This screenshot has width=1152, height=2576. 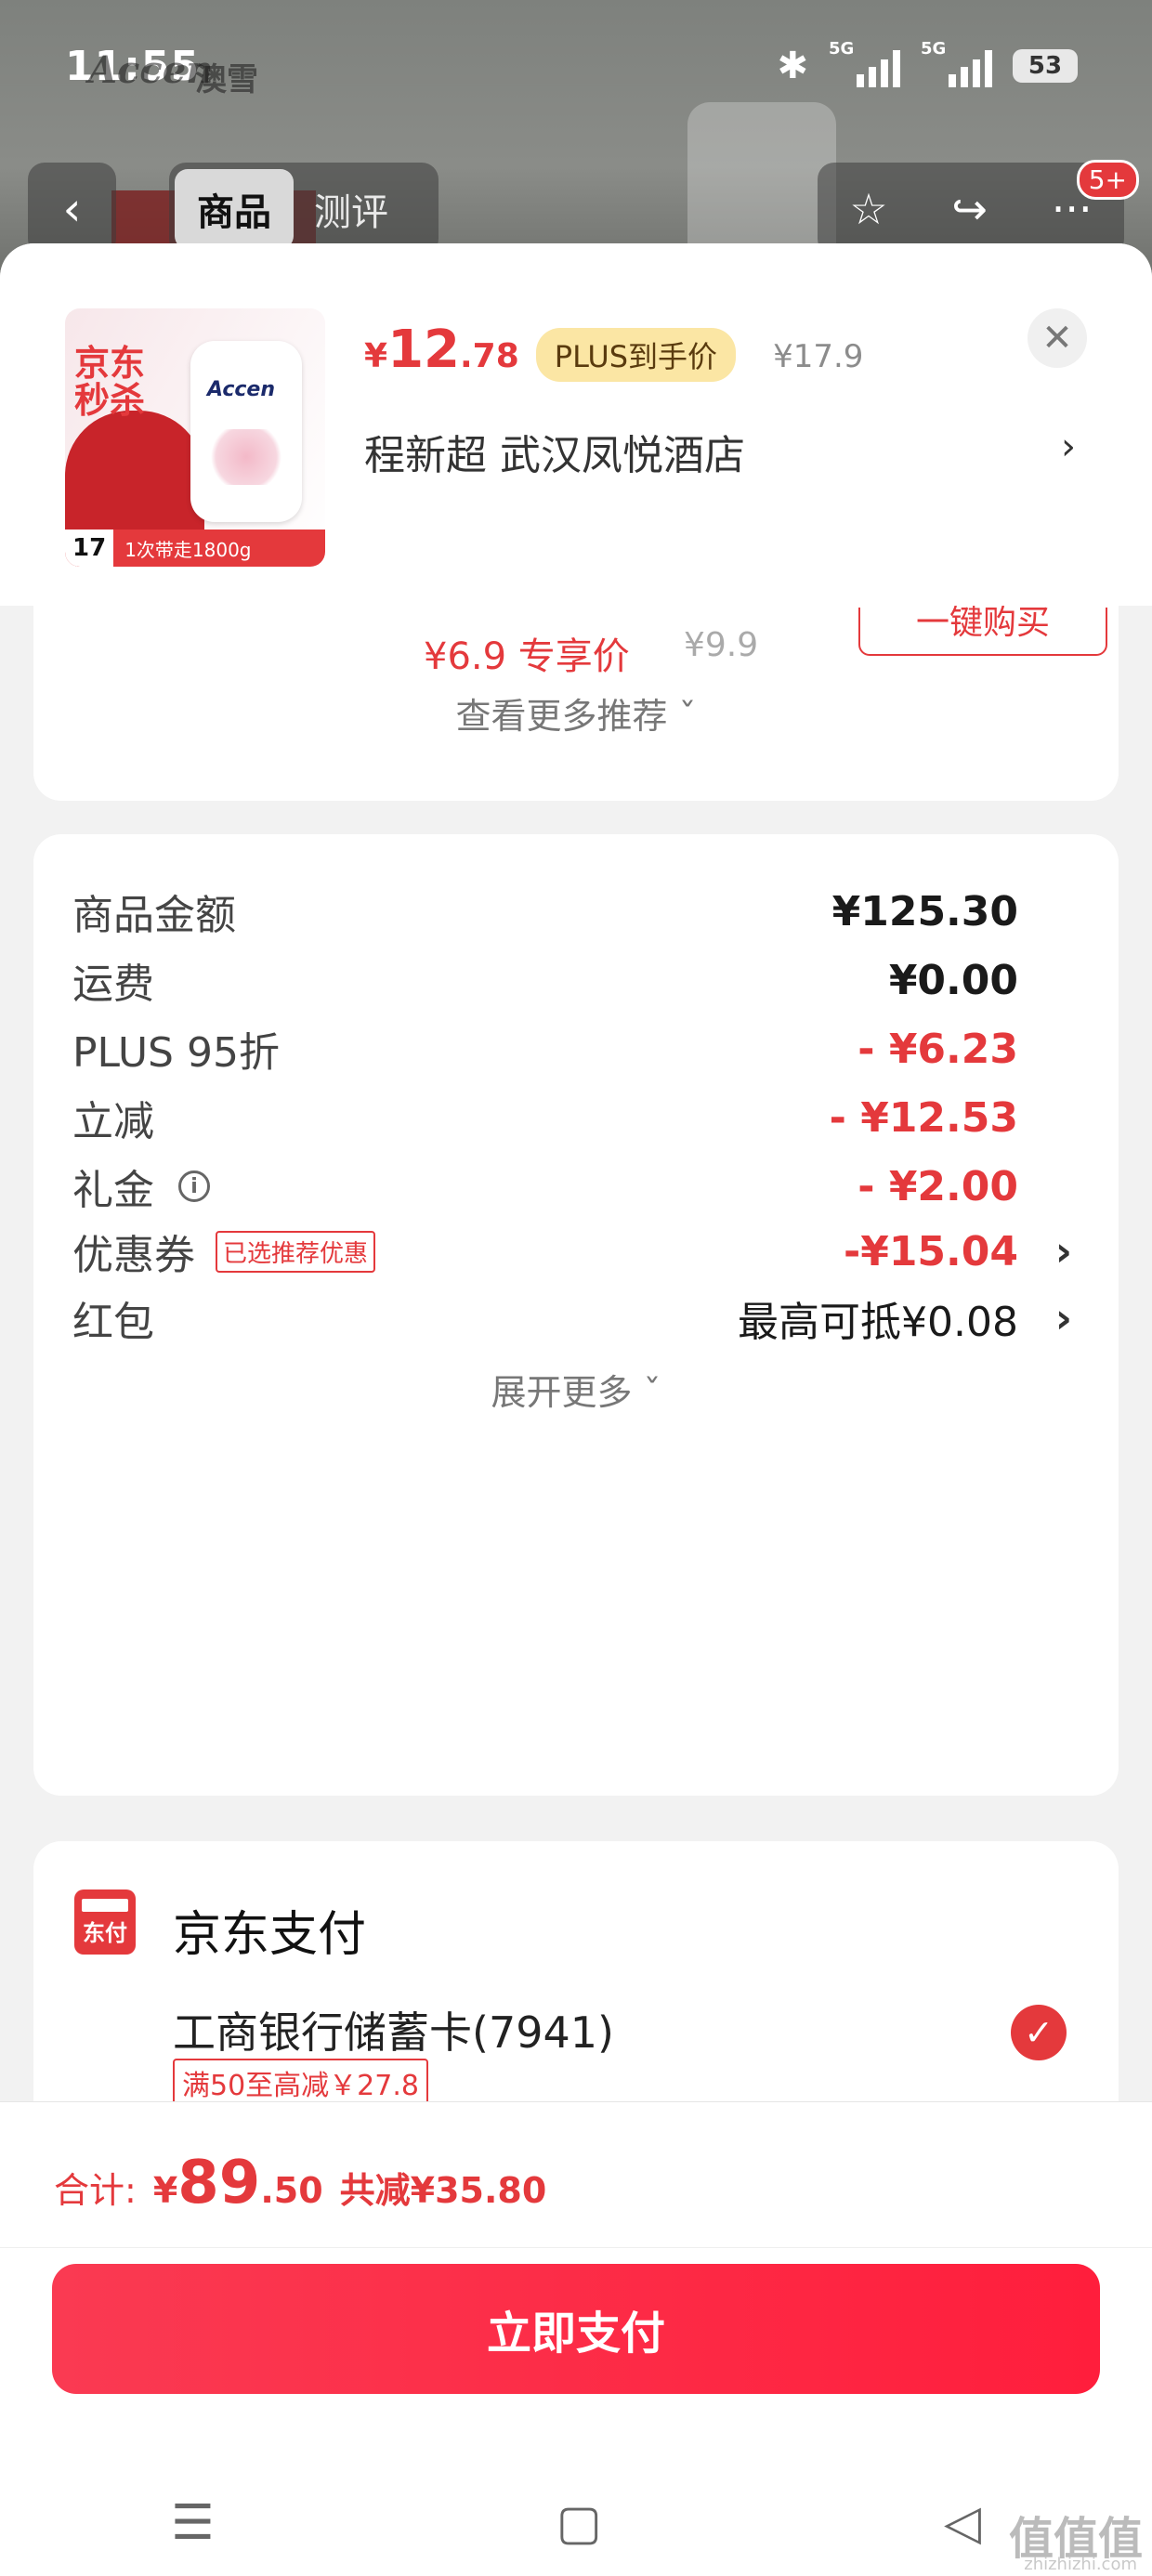 I want to click on fee-row-gift: 礼金 i - ¥2.00, so click(x=576, y=1186).